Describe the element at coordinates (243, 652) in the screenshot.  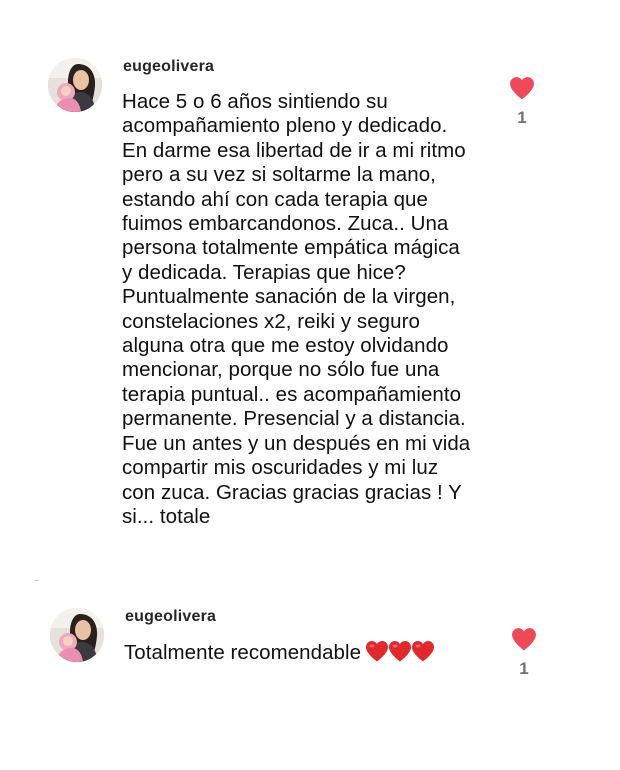
I see `comment-text-content: Totalmente recomendable` at that location.